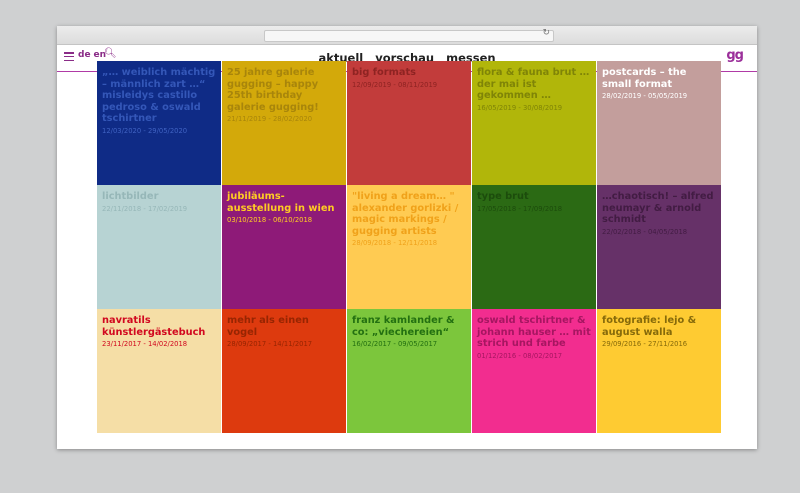  Describe the element at coordinates (270, 220) in the screenshot. I see `exhibition-date: 03/10/2018 - 06/10/2018` at that location.